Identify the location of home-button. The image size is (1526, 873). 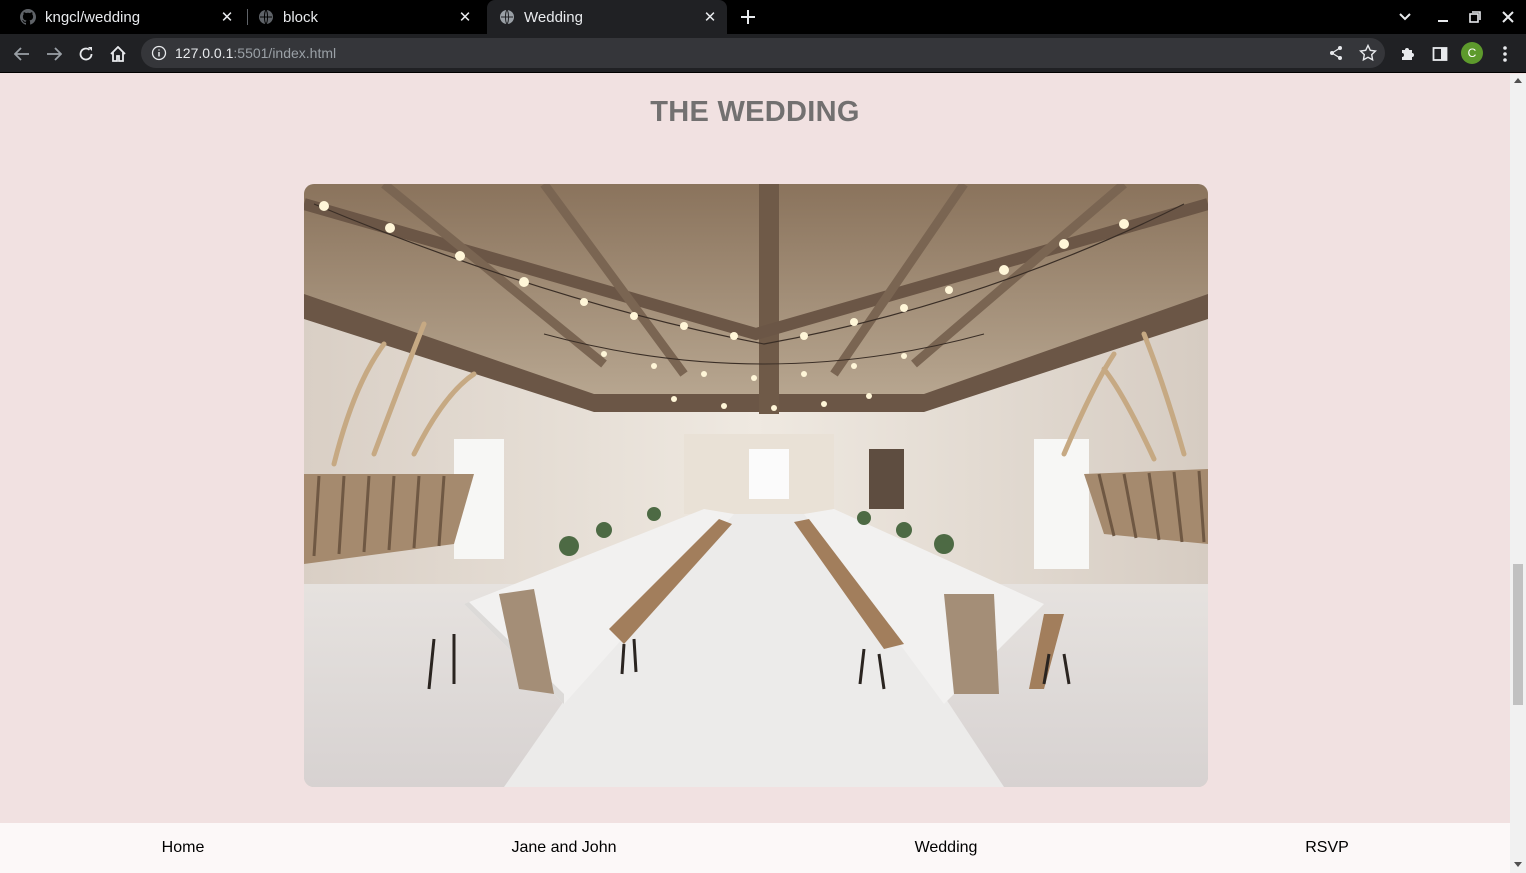
(118, 54).